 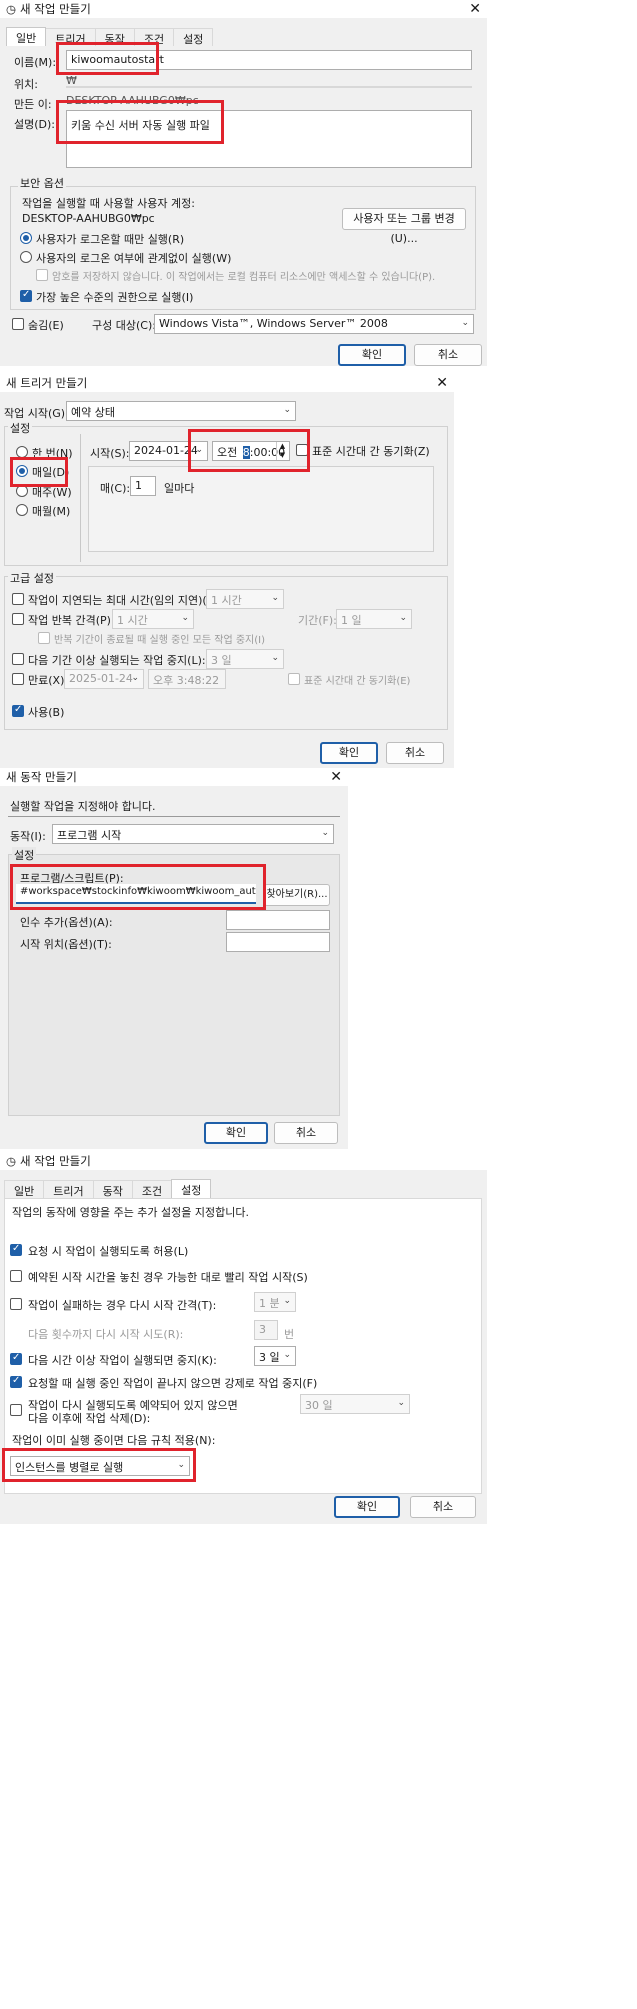 What do you see at coordinates (52, 492) in the screenshot?
I see `weekly-label: 매주(W)` at bounding box center [52, 492].